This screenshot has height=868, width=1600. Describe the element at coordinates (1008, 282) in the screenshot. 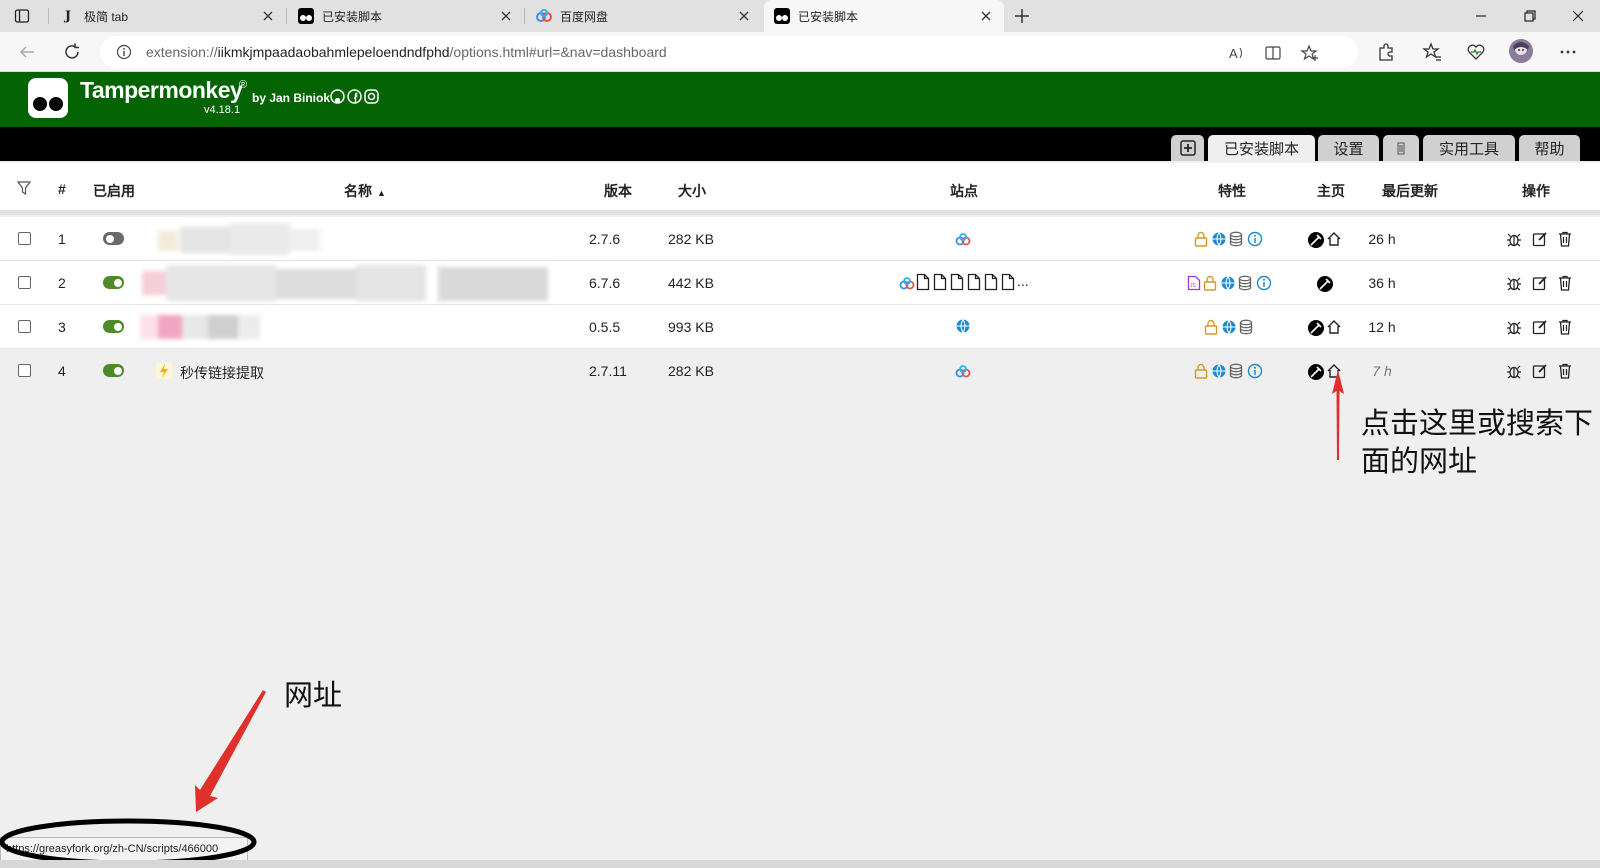

I see `site-page-icon` at that location.